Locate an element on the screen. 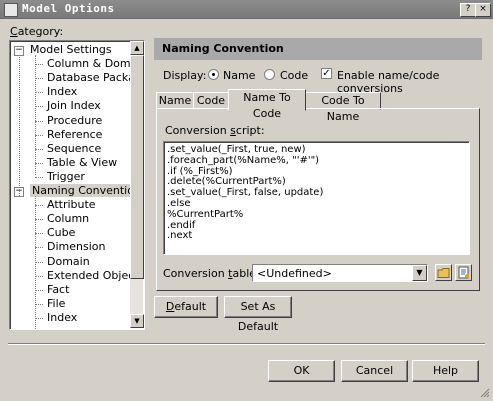 The width and height of the screenshot is (493, 401). tree-scrollbar: ▲ ▼ is located at coordinates (137, 184).